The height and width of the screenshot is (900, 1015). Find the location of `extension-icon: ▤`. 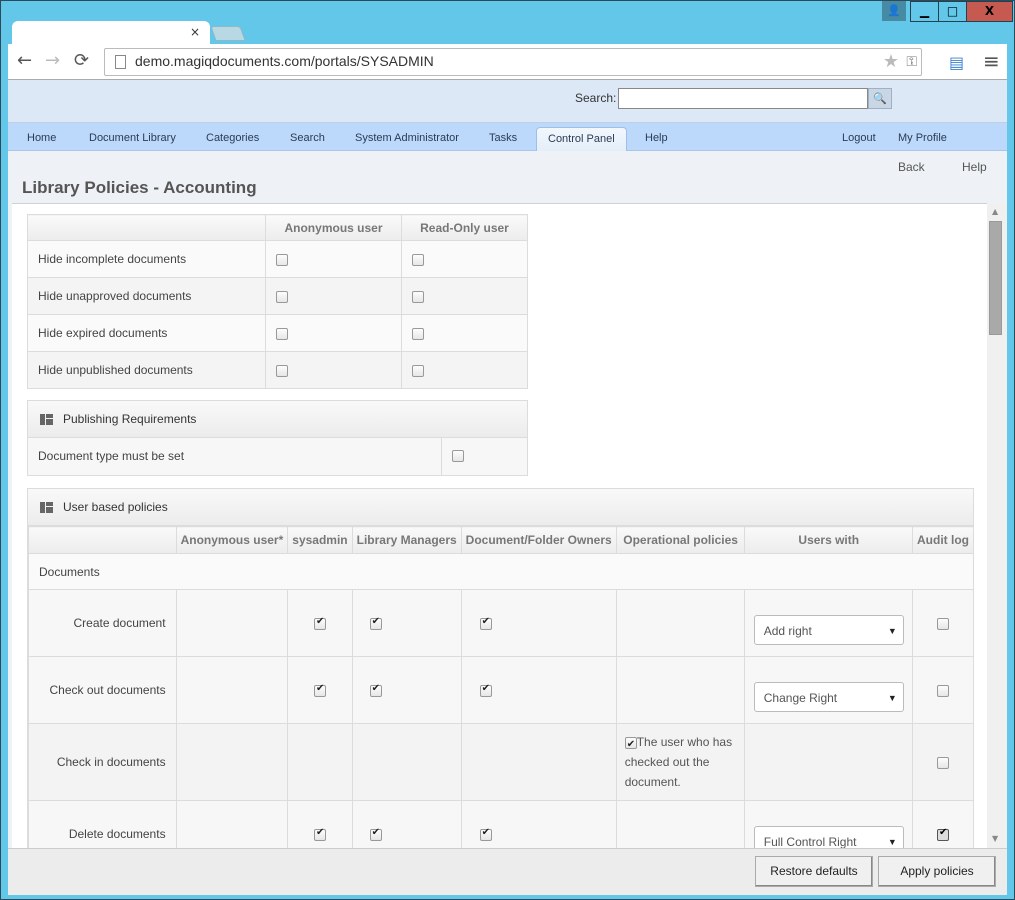

extension-icon: ▤ is located at coordinates (956, 62).